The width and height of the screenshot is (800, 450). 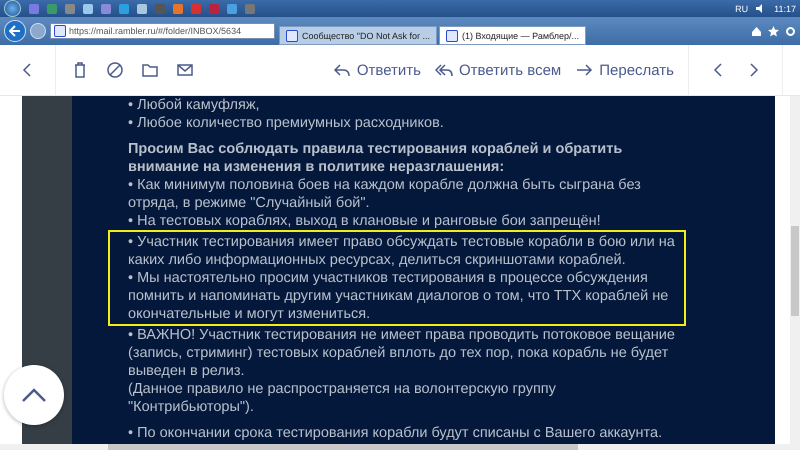 I want to click on message-paragraph: • Как минимум половина боев на каждом корабле должна быть сыграна без отряда, в режиме "Случайный бой"., so click(x=385, y=194).